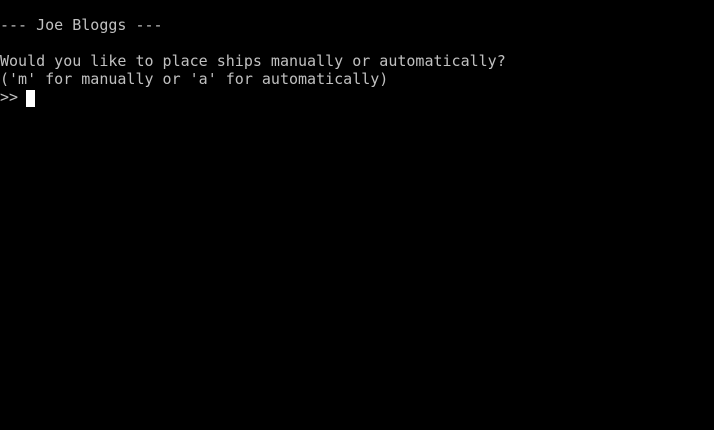 The image size is (714, 430). Describe the element at coordinates (357, 97) in the screenshot. I see `input-line: >>` at that location.